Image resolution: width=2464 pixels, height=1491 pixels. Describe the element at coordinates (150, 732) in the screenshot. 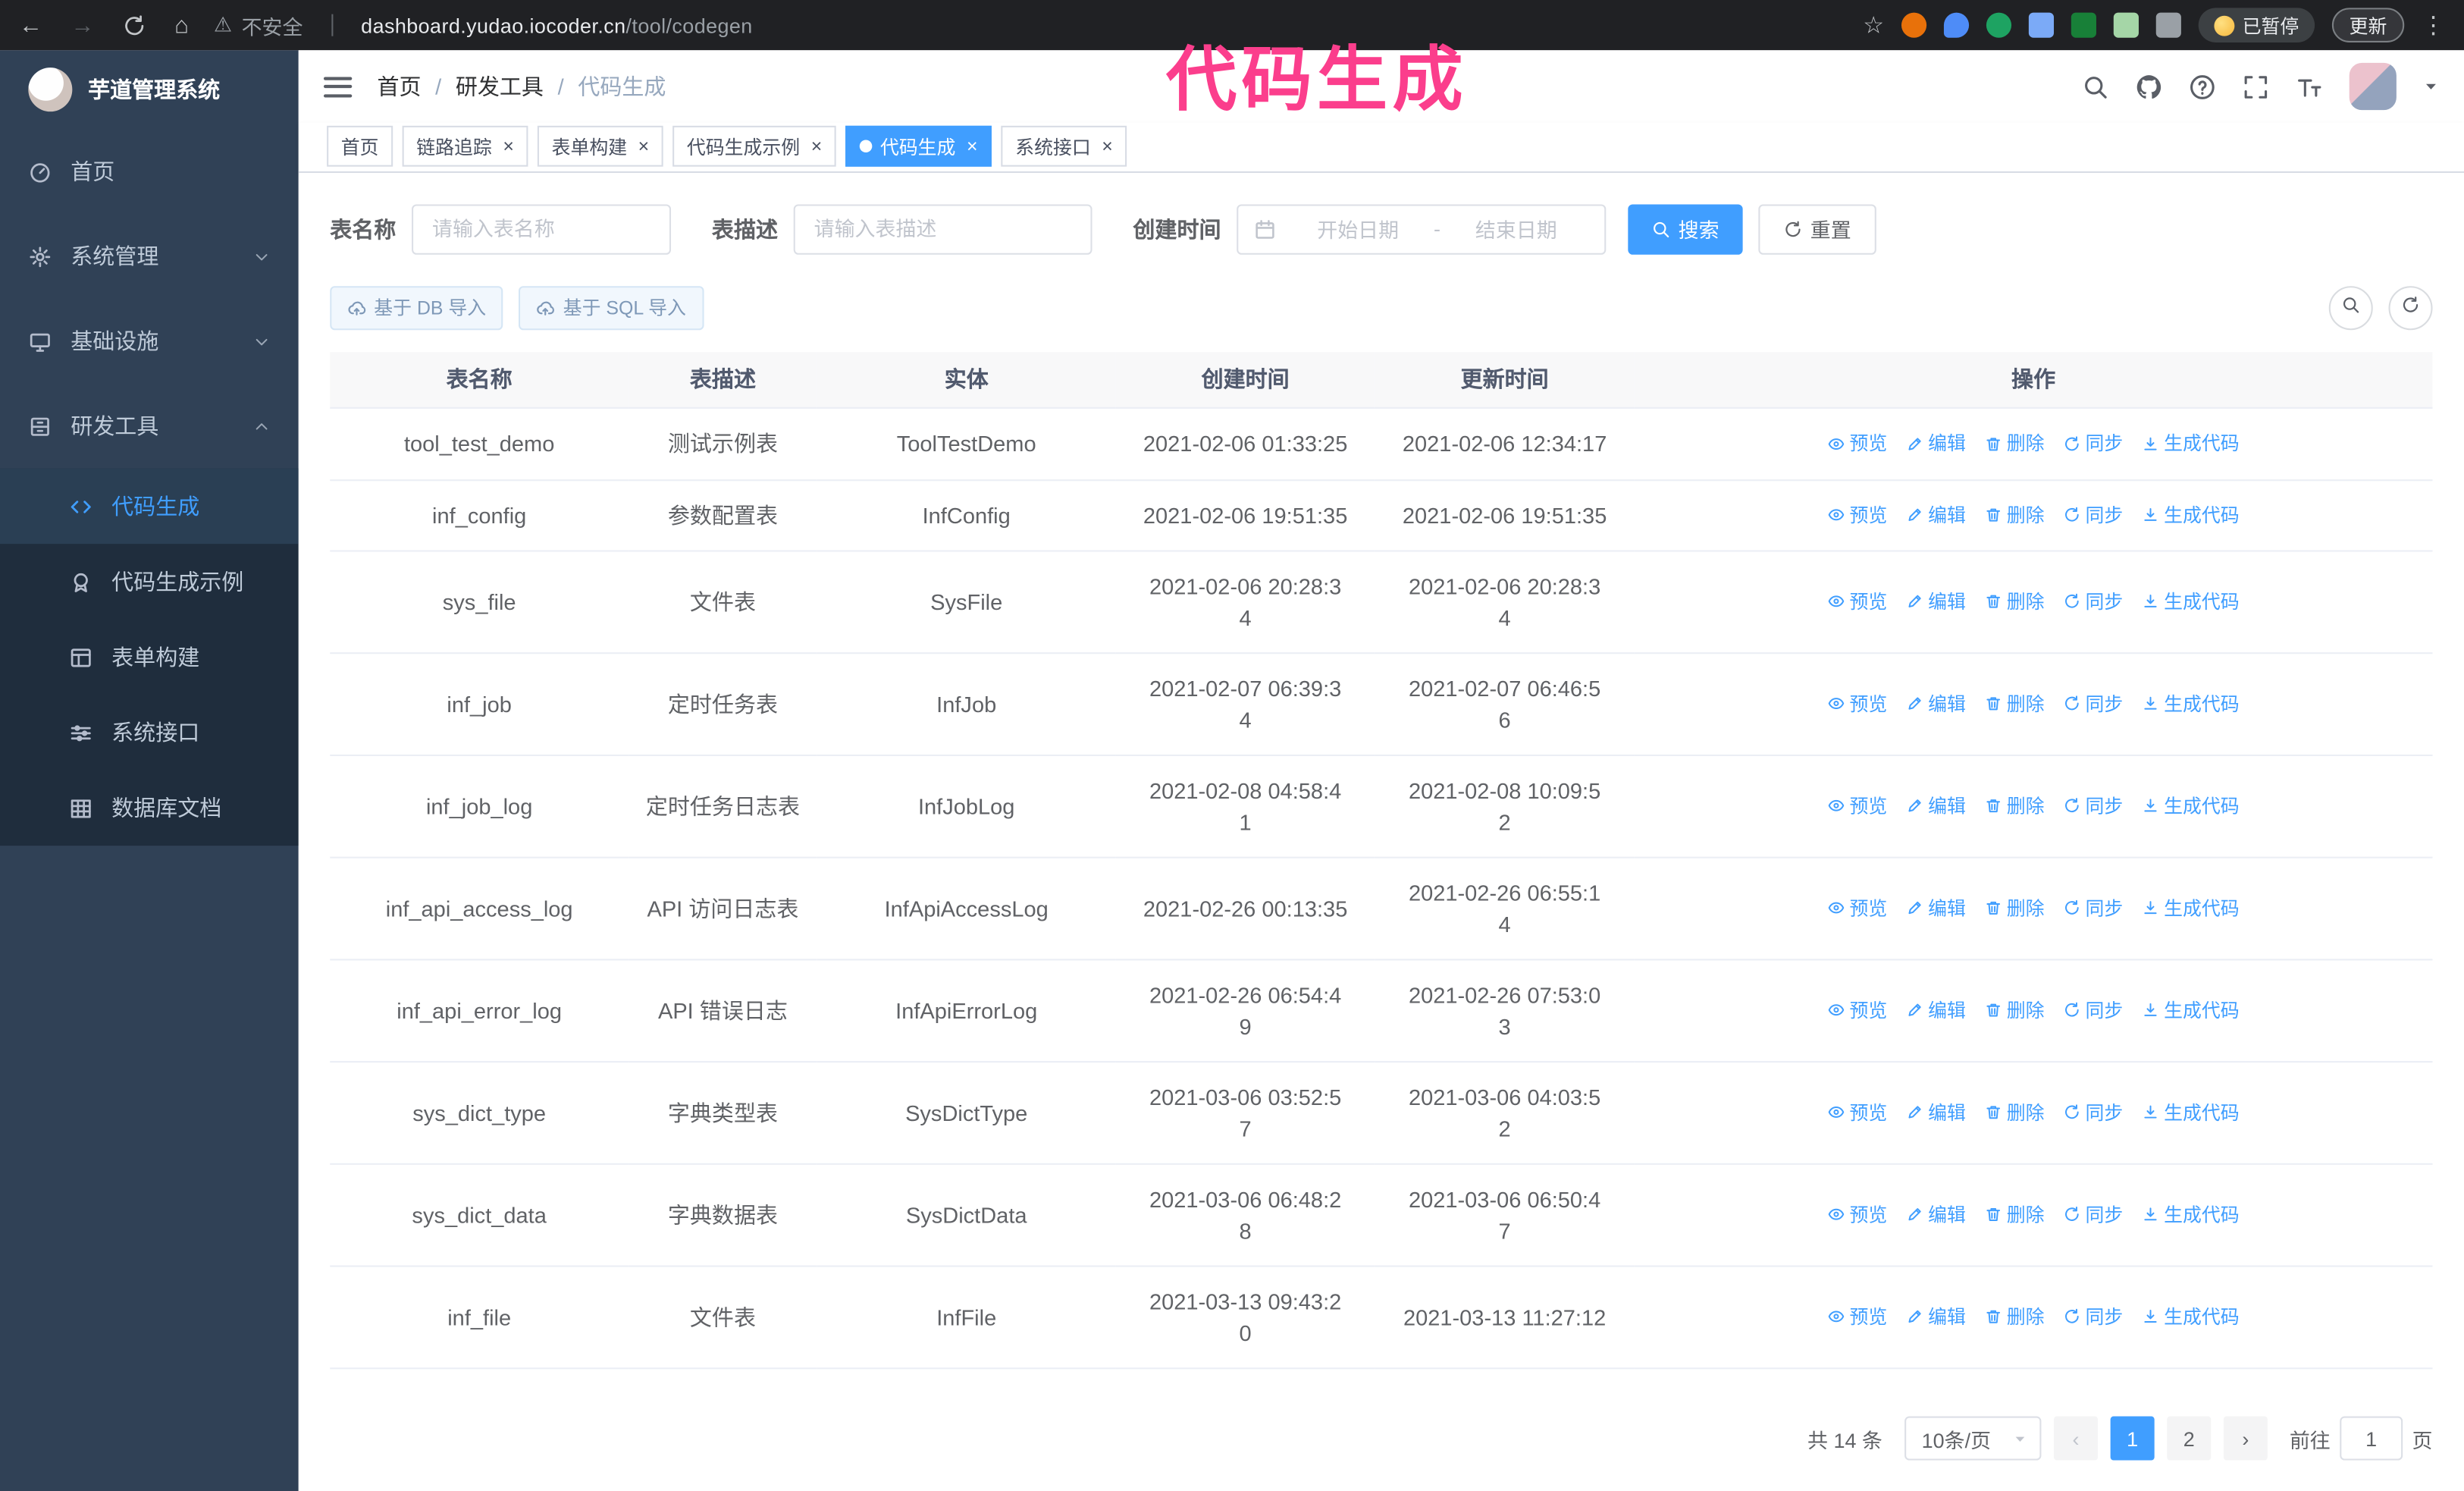

I see `sidebar-subitem-系统接口: 系统接口` at that location.